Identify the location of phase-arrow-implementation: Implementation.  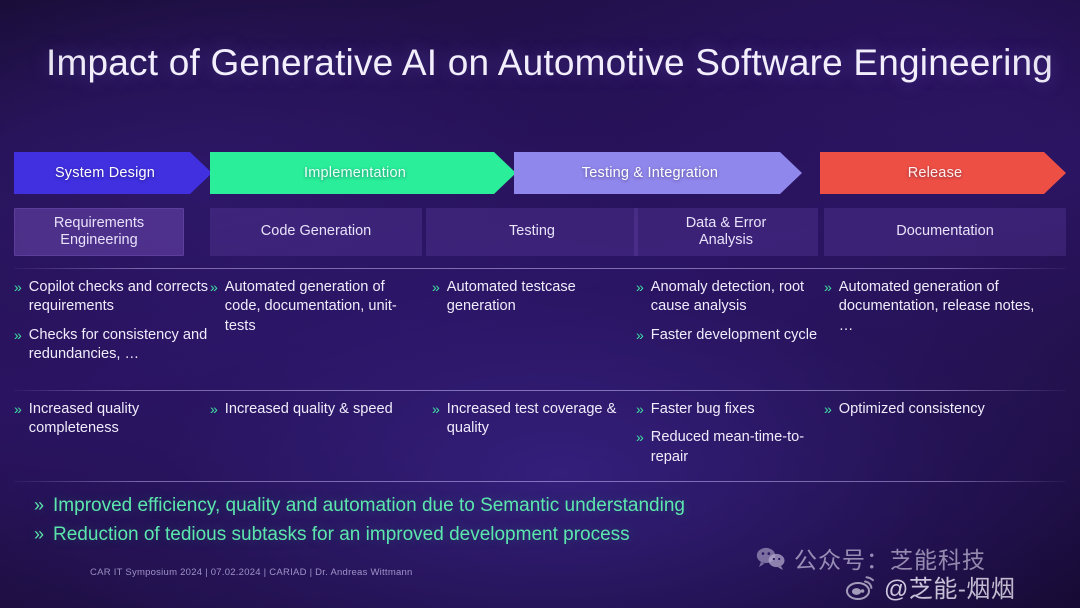
(363, 173).